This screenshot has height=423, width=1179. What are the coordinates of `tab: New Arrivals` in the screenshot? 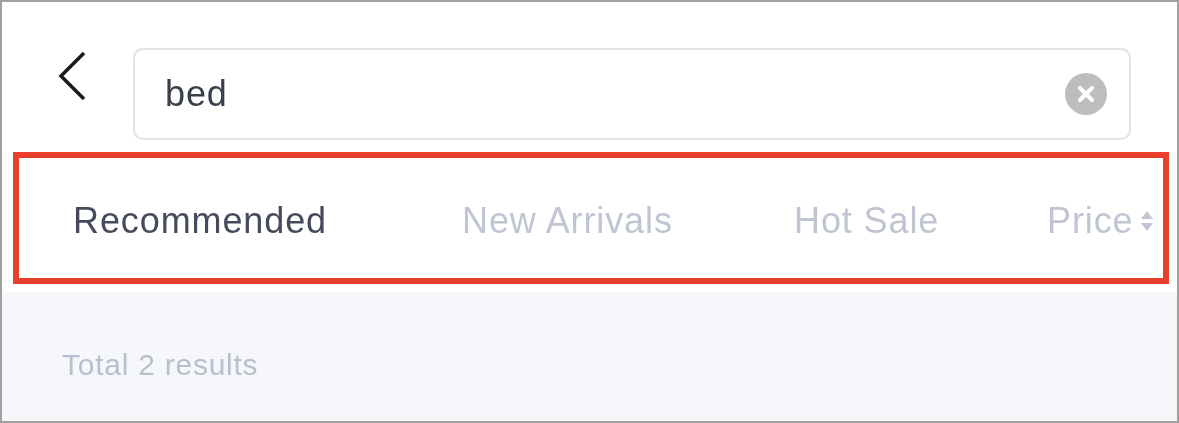 It's located at (567, 221).